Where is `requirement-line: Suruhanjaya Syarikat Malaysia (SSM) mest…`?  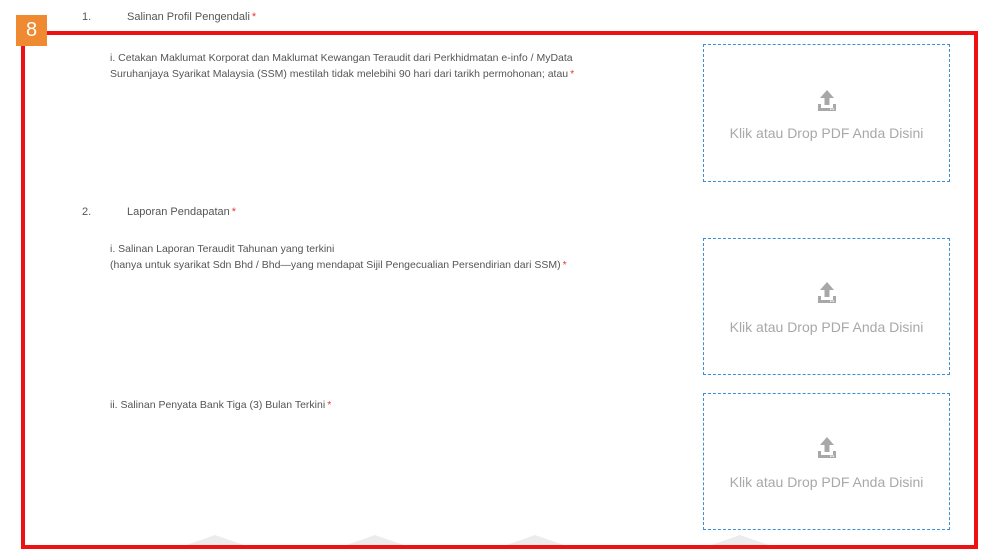
requirement-line: Suruhanjaya Syarikat Malaysia (SSM) mest… is located at coordinates (342, 74).